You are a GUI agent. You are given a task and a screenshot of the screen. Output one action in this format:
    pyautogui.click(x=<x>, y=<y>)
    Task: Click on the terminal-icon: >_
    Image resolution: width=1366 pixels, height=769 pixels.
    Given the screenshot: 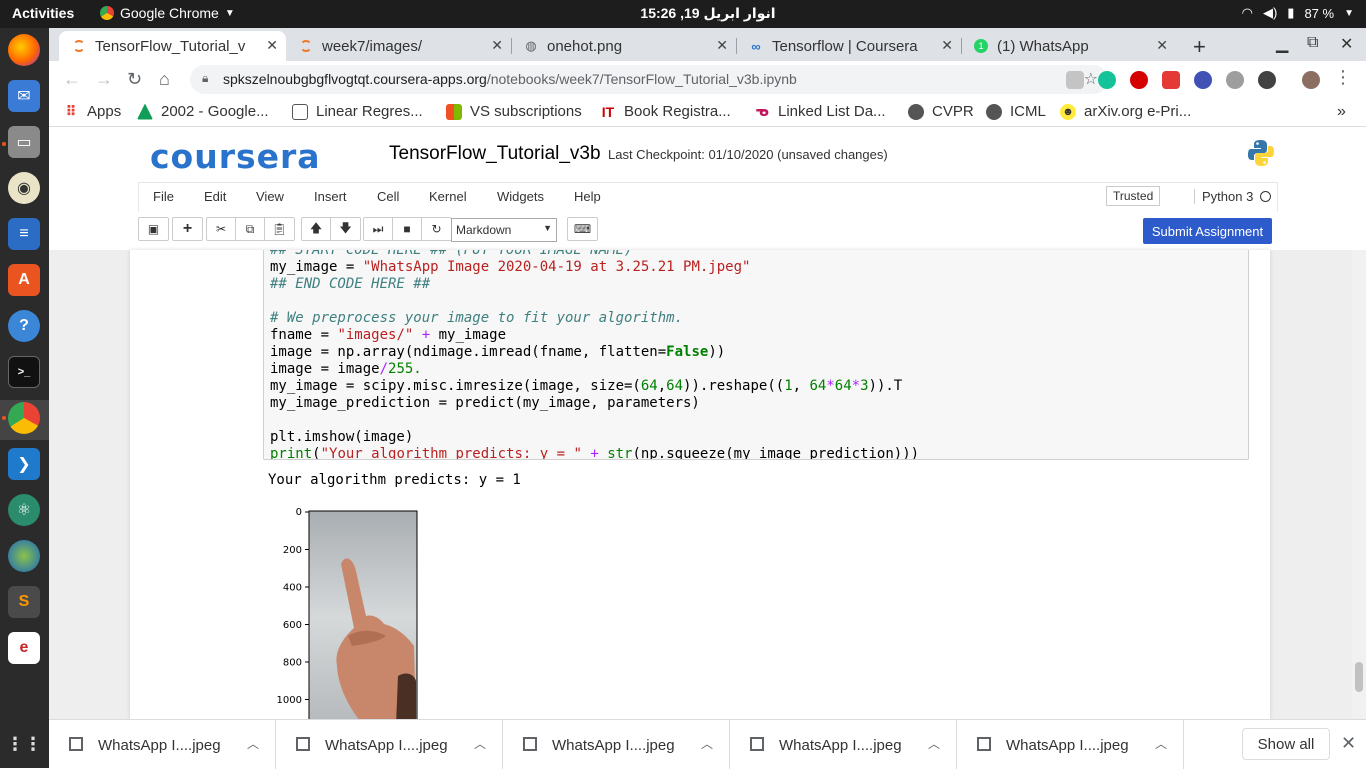 What is the action you would take?
    pyautogui.click(x=24, y=372)
    